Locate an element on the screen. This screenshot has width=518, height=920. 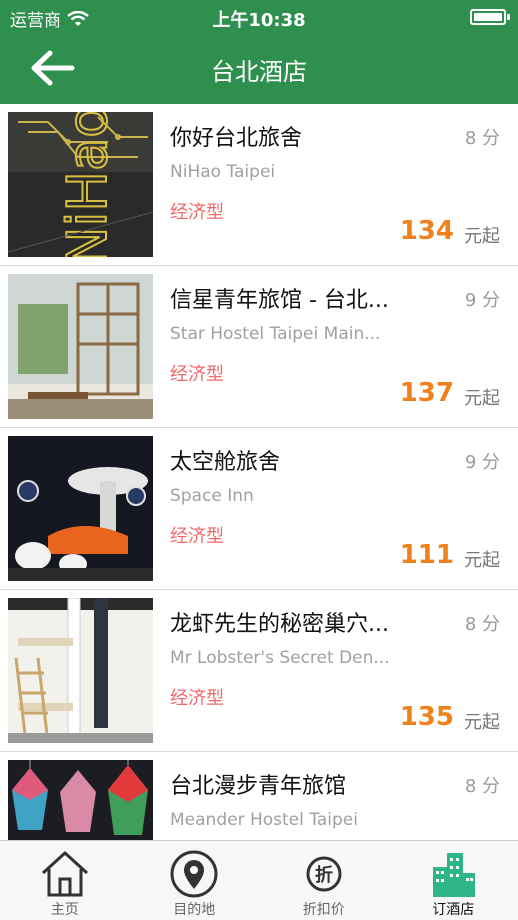
tab-destination: 目的地 is located at coordinates (195, 880).